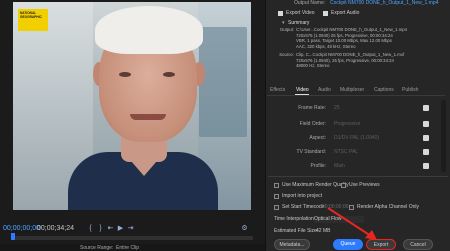  What do you see at coordinates (283, 23) in the screenshot?
I see `summary-chevron-icon: ▾` at bounding box center [283, 23].